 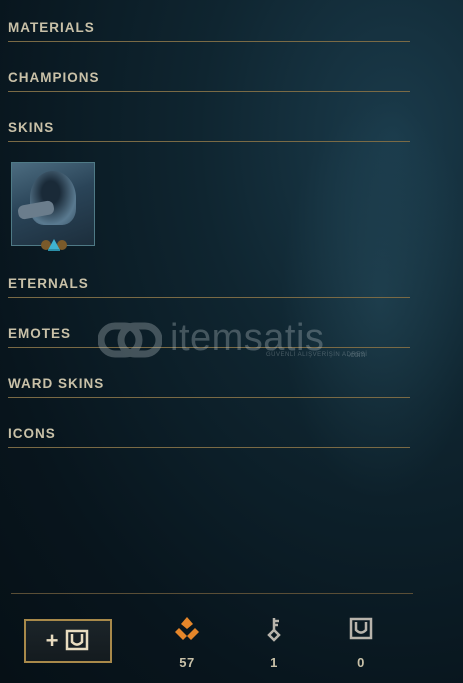 I want to click on section-emotes: EMOTES, so click(x=209, y=337).